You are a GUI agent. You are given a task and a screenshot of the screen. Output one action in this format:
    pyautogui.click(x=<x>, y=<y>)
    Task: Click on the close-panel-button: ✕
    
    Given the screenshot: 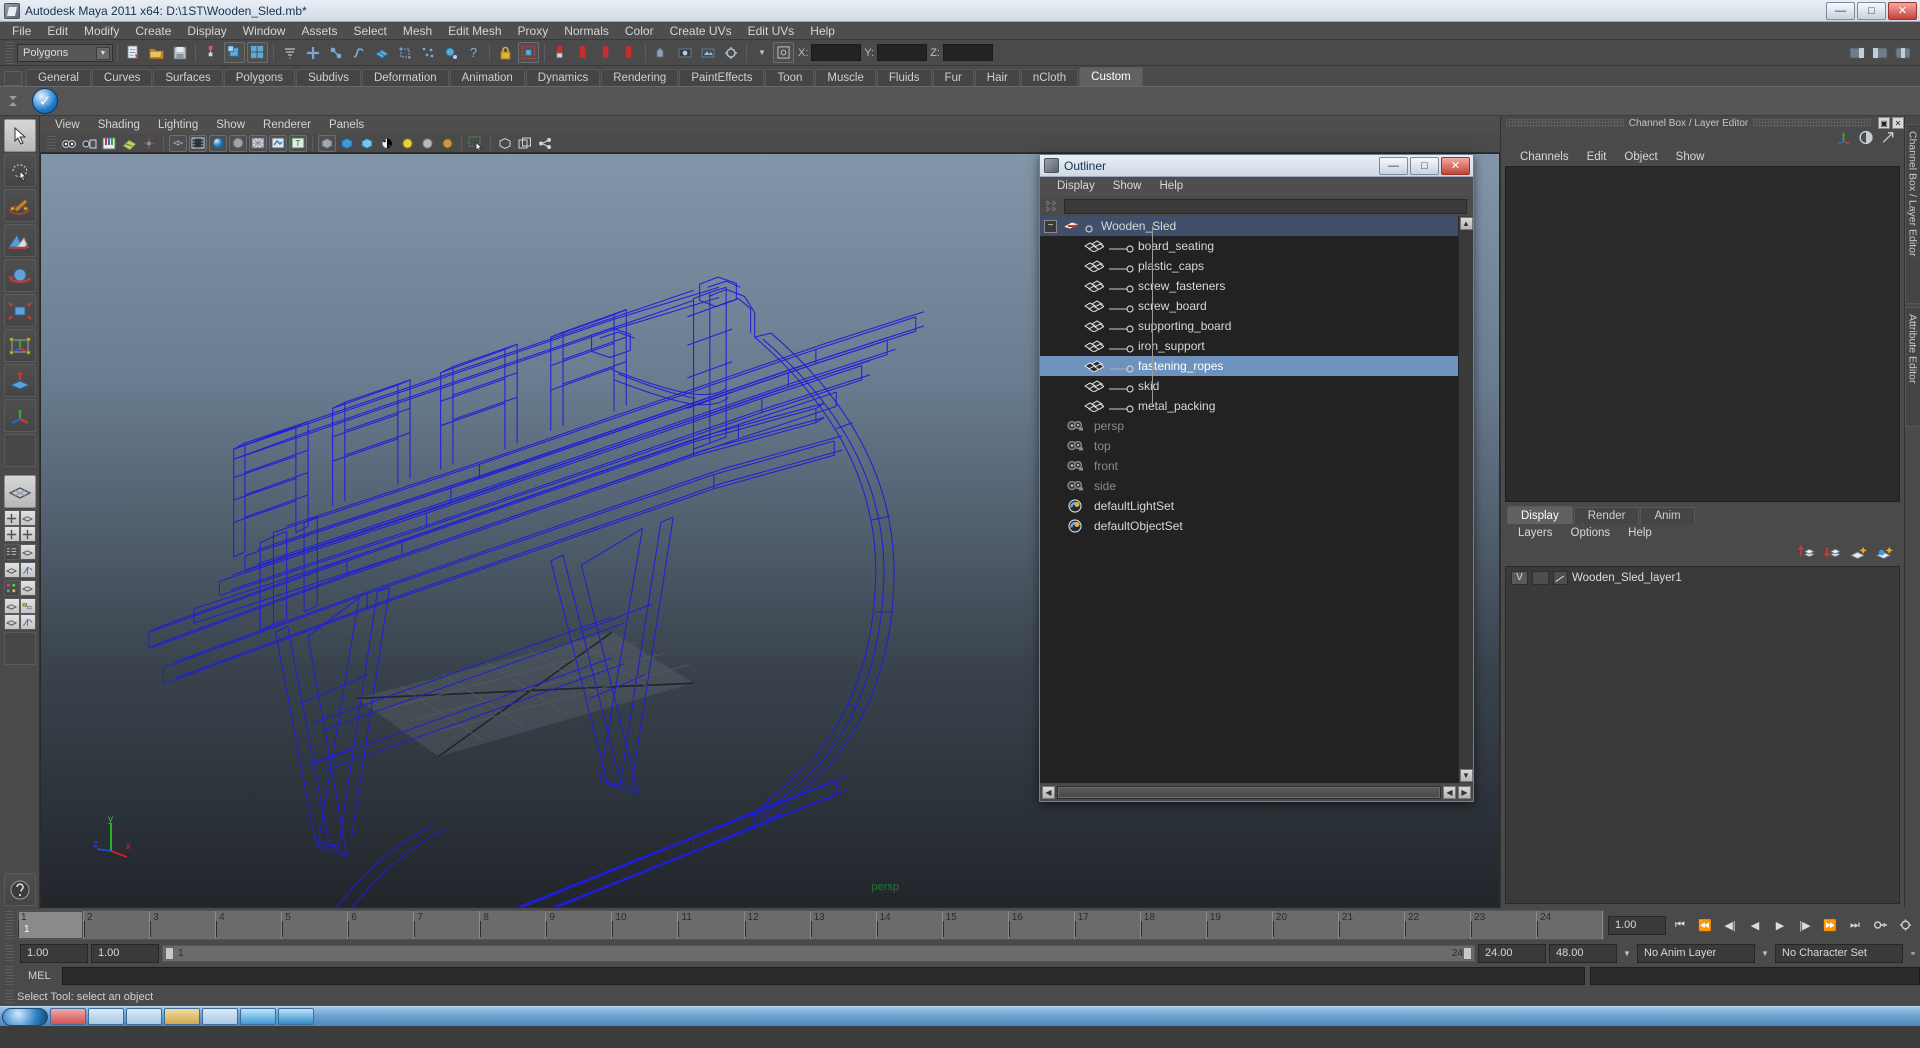 What is the action you would take?
    pyautogui.click(x=1898, y=123)
    